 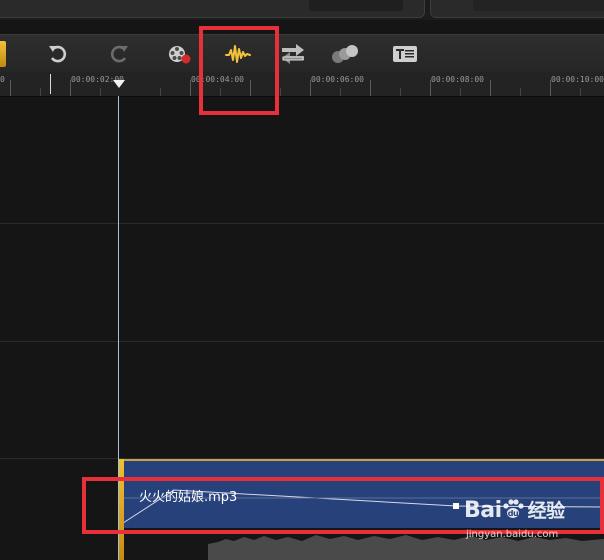 I want to click on redo-icon, so click(x=119, y=54).